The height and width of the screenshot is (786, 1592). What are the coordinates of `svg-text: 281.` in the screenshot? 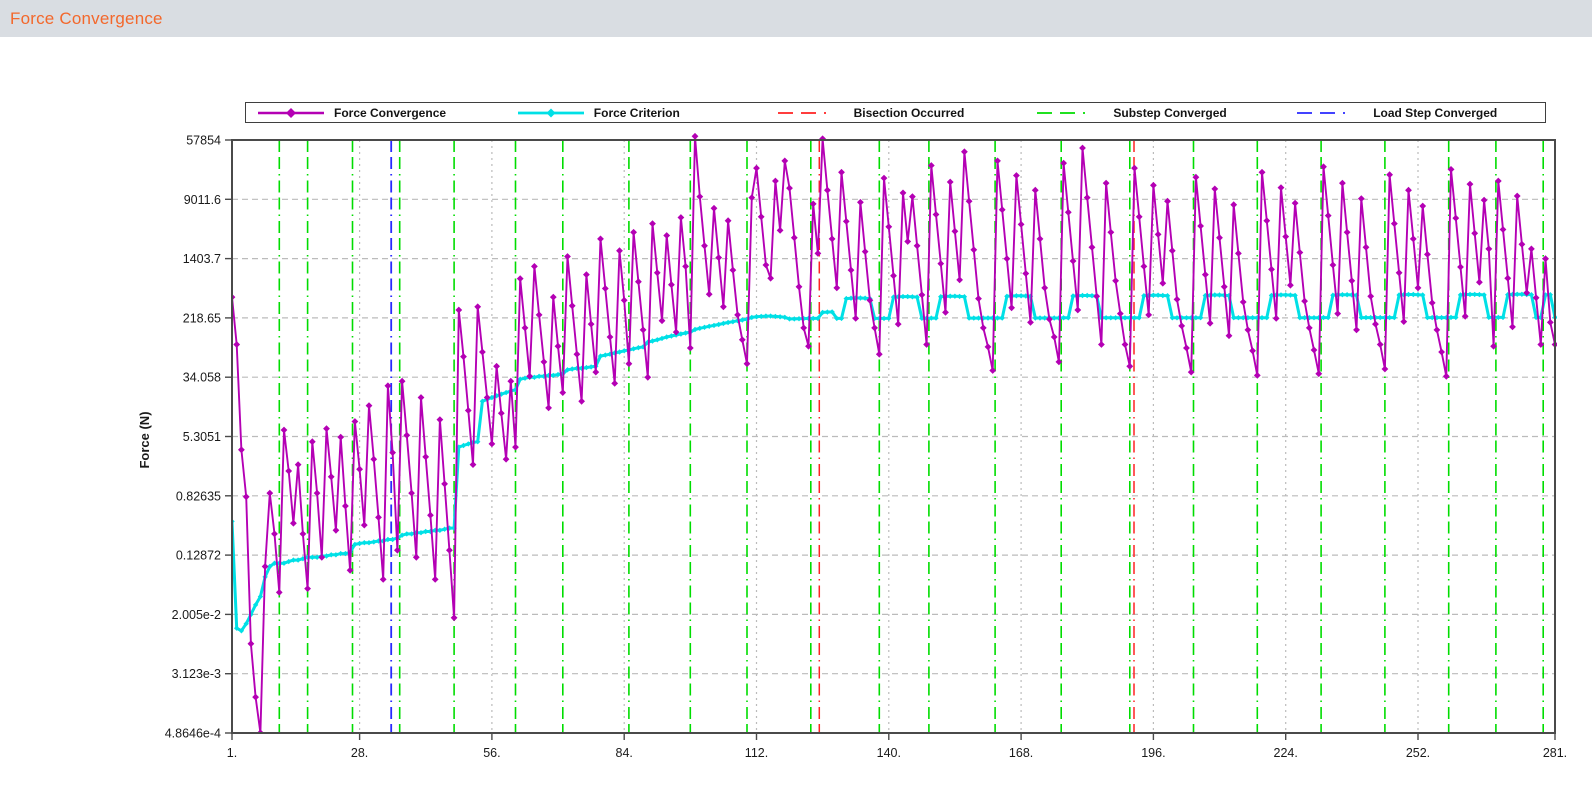 It's located at (1555, 753).